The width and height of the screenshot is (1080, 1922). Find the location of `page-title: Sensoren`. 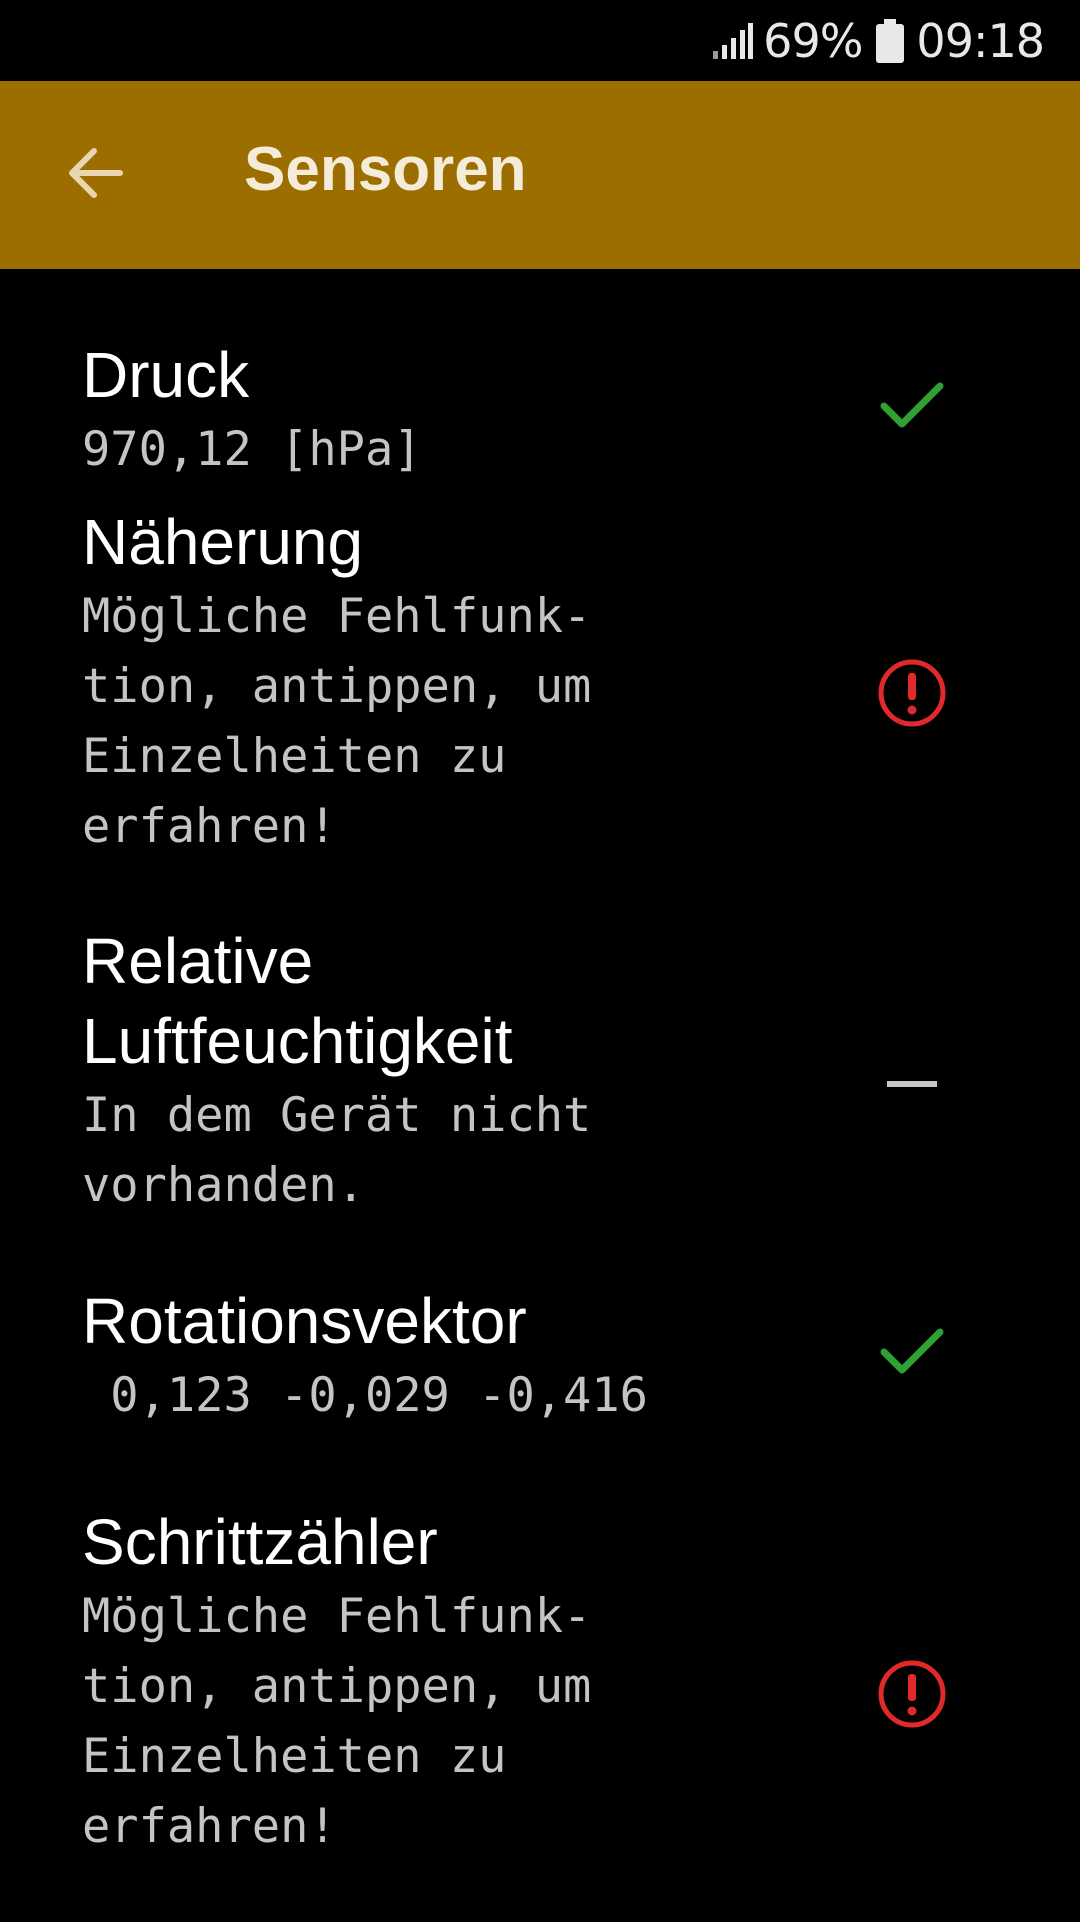

page-title: Sensoren is located at coordinates (385, 169).